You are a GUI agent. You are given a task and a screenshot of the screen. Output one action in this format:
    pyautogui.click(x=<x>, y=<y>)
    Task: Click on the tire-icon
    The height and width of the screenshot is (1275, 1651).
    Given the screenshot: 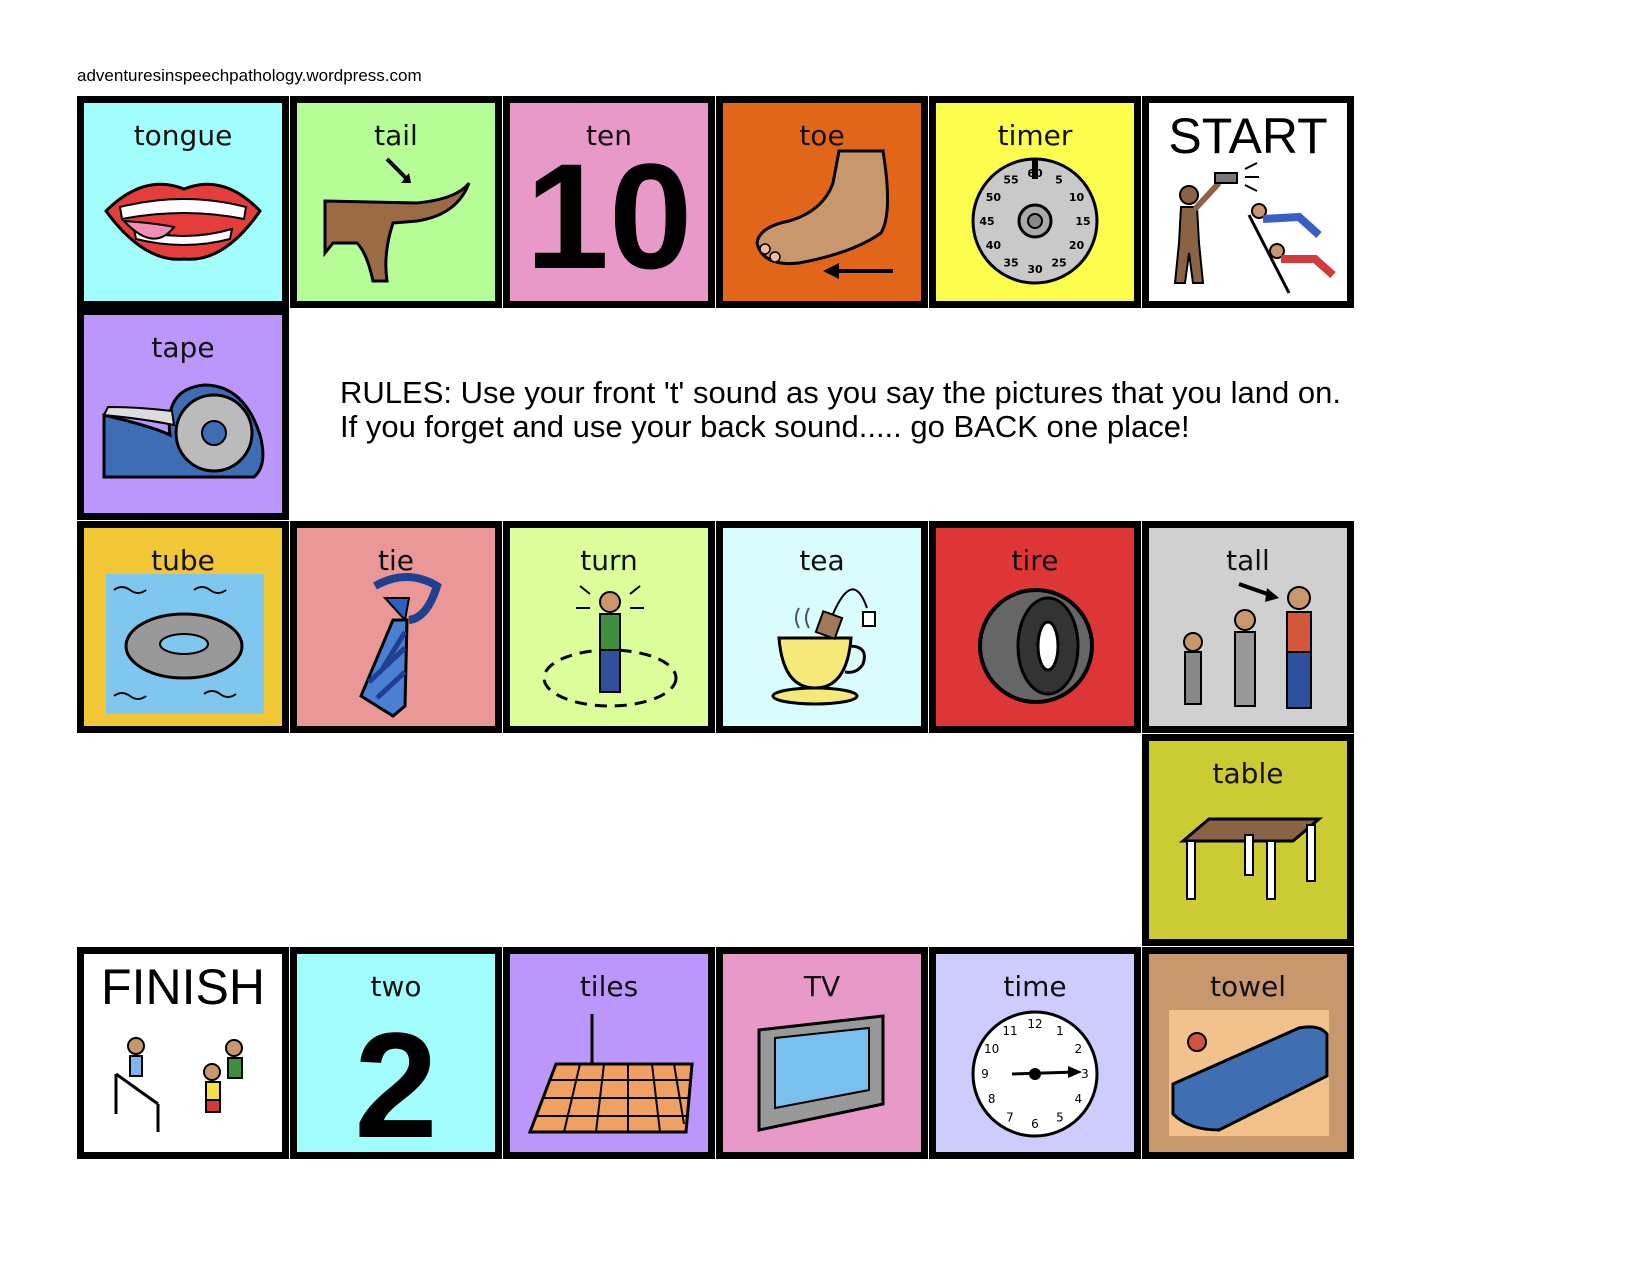 What is the action you would take?
    pyautogui.click(x=1036, y=646)
    